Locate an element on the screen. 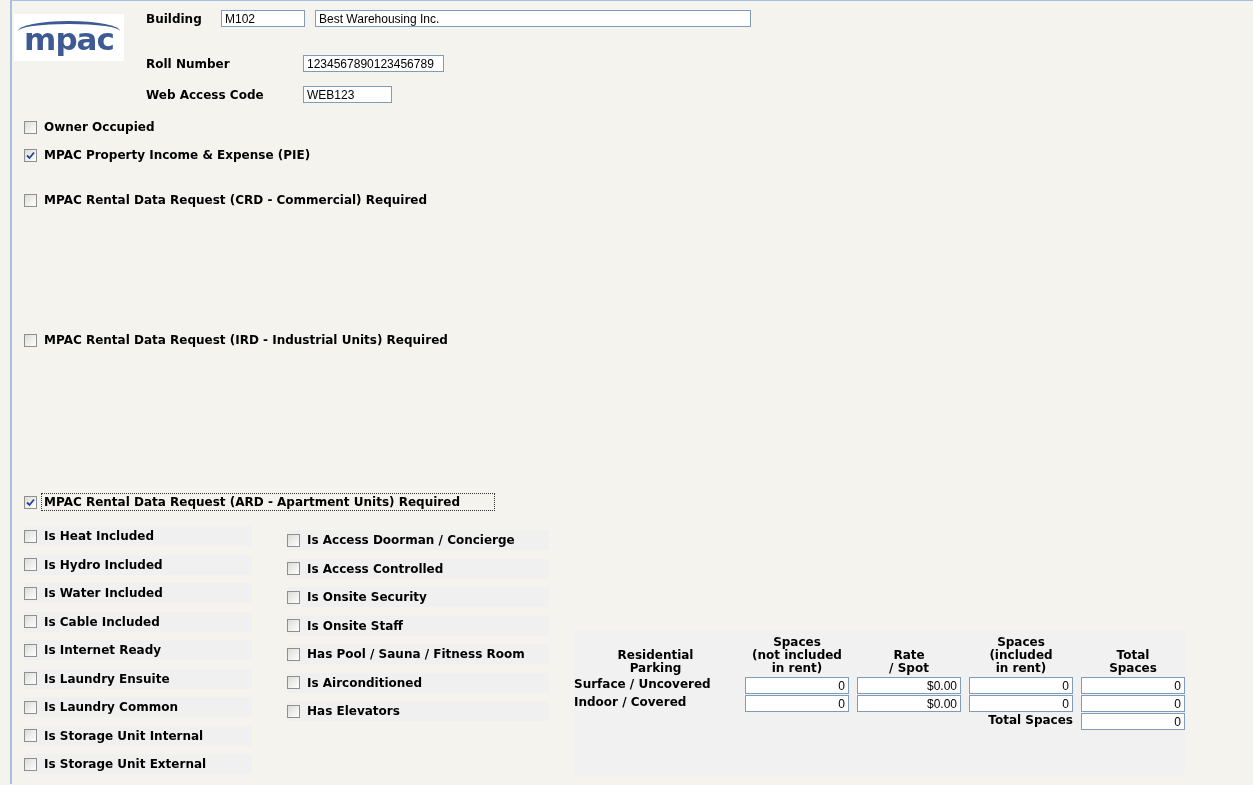 Image resolution: width=1253 pixels, height=785 pixels. row-label: Surface / Uncovered is located at coordinates (643, 685).